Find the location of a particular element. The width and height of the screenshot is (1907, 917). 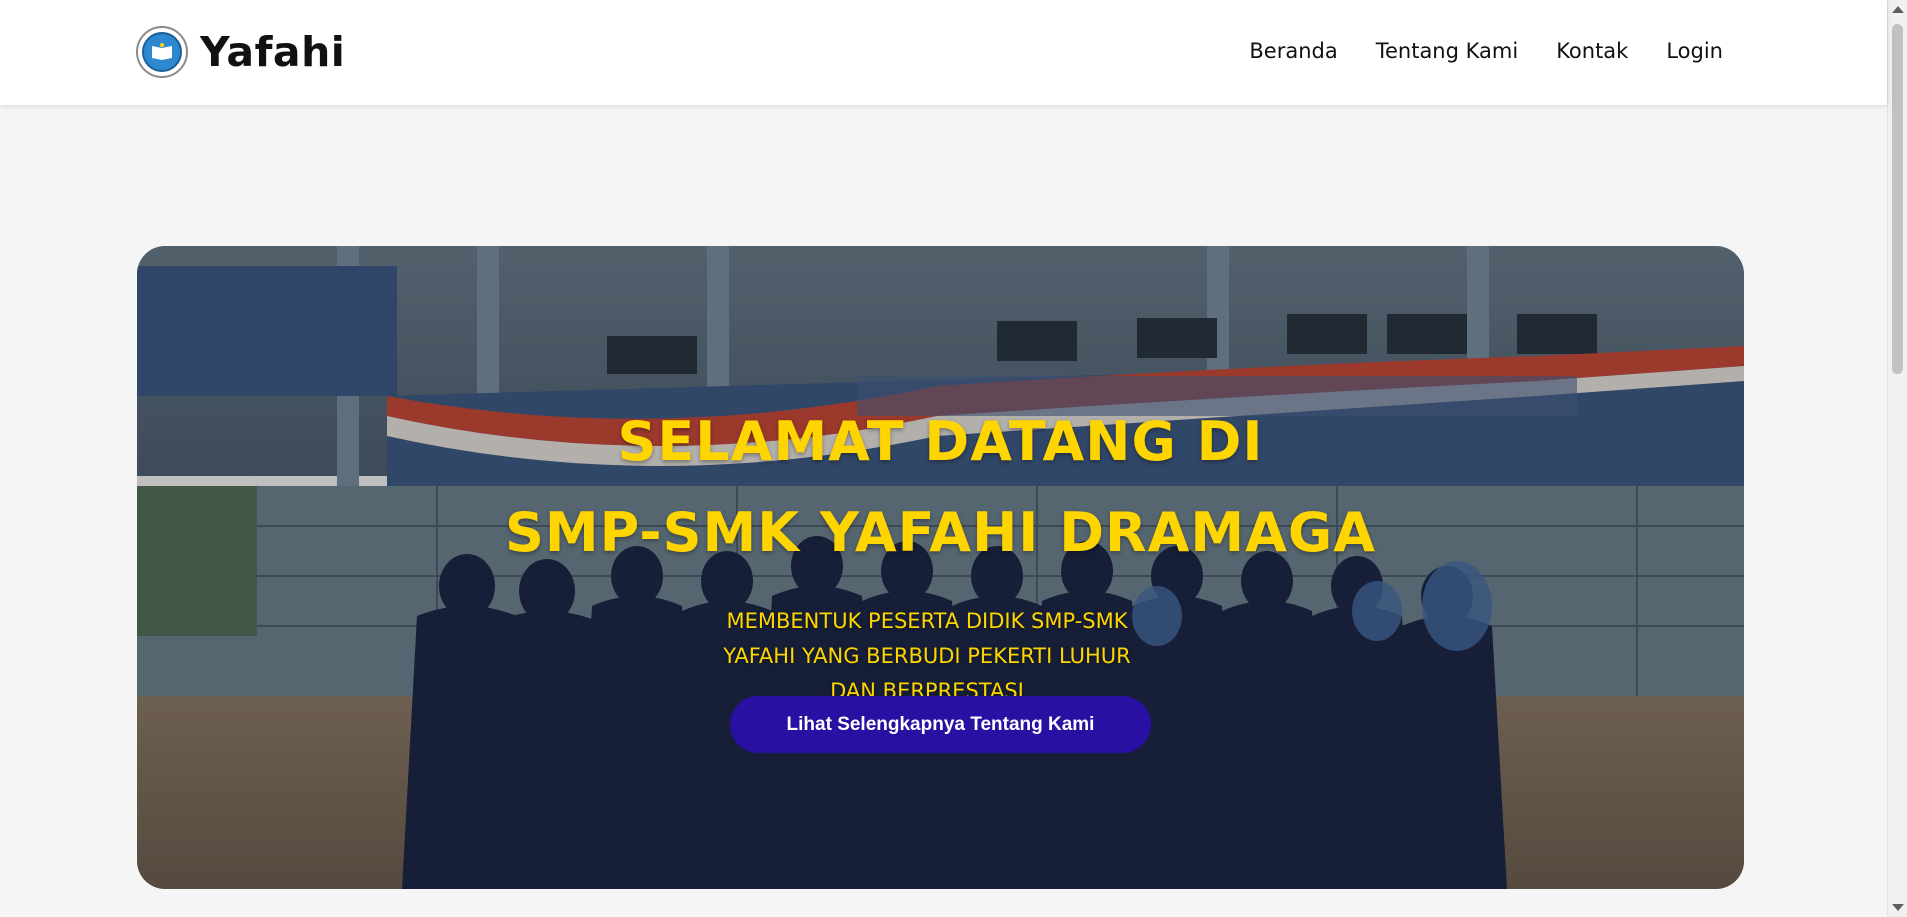

nav-login: Login is located at coordinates (1694, 51).